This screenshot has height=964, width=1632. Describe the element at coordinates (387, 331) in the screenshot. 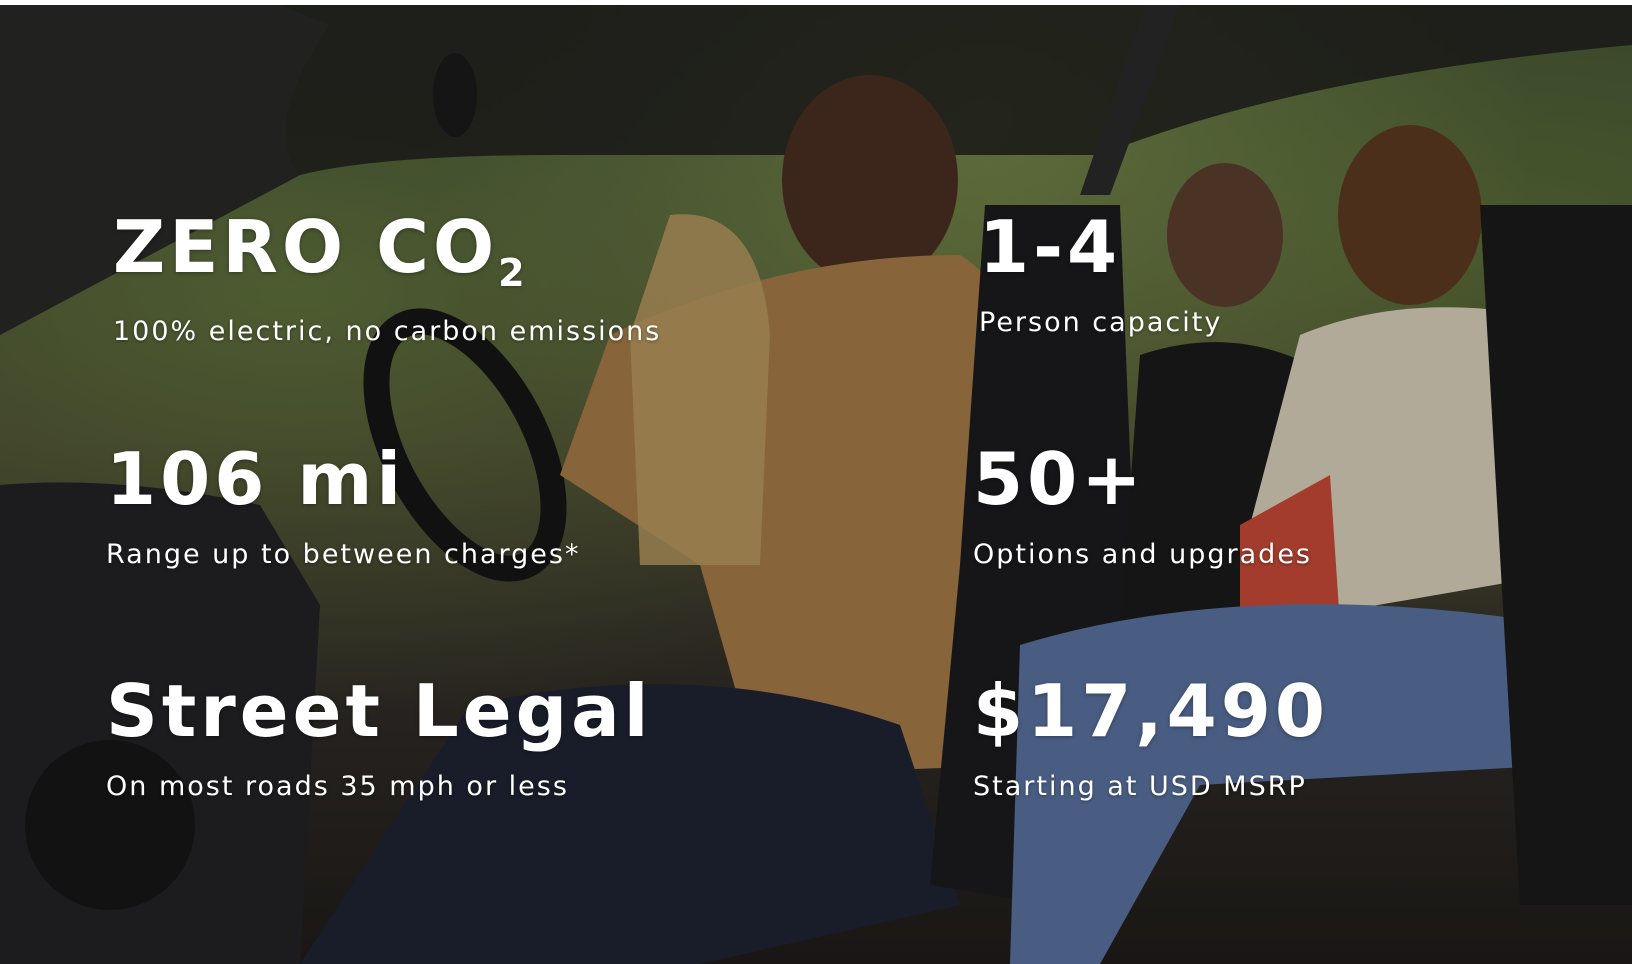

I see `stat-caption: 100% electric, no carbon emissions` at that location.